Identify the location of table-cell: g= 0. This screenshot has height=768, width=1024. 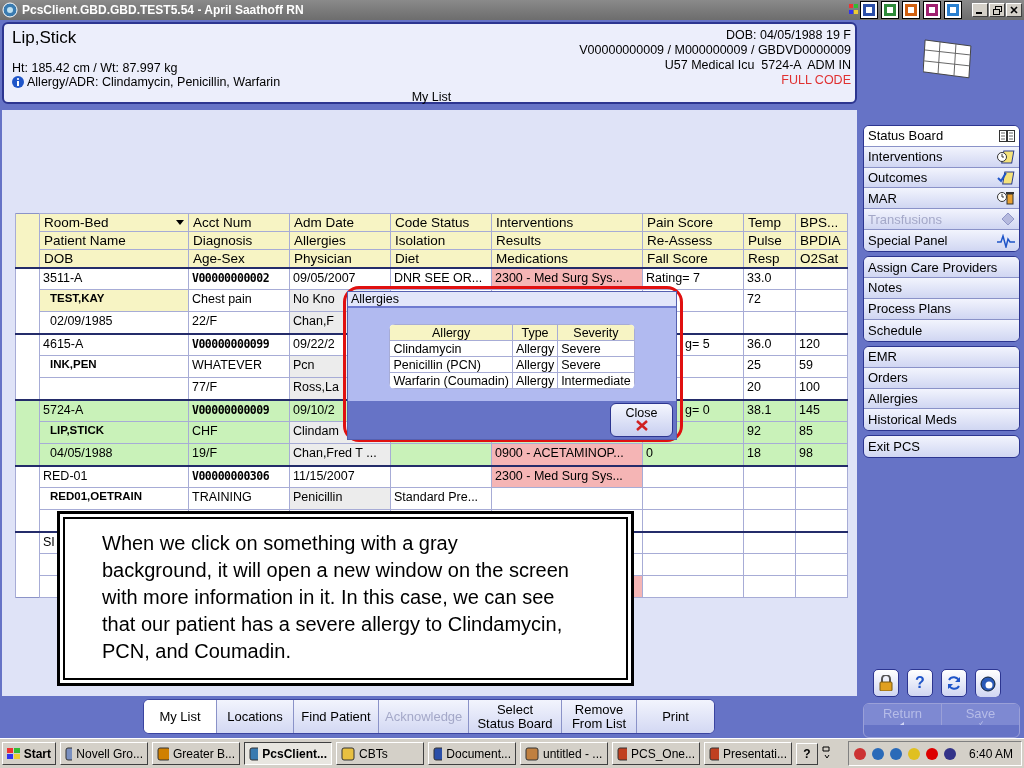
(697, 409).